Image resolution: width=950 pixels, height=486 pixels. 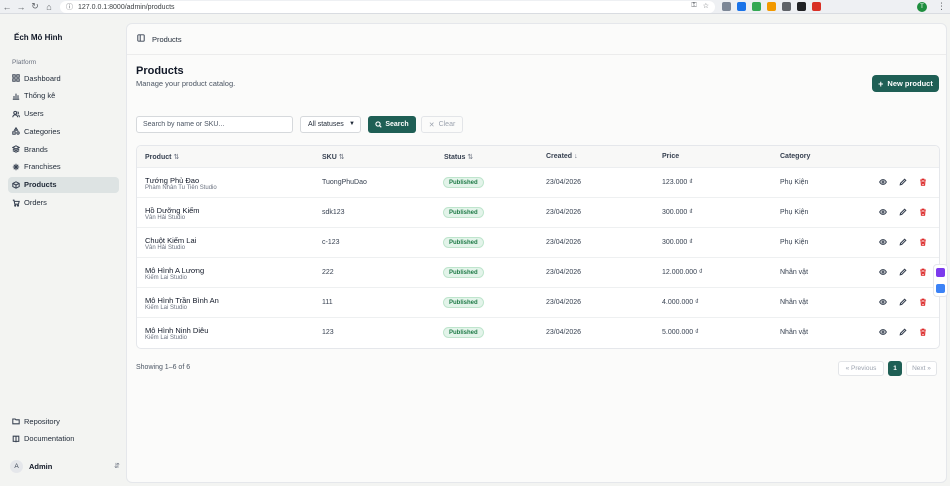 I want to click on search-button: Search, so click(x=392, y=124).